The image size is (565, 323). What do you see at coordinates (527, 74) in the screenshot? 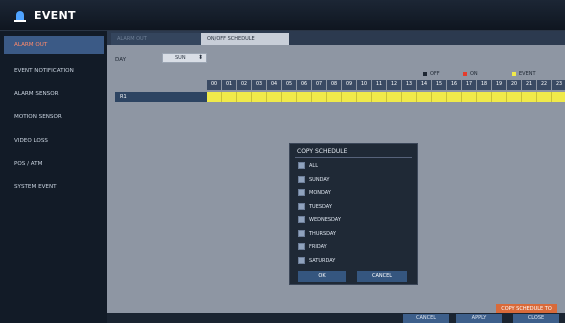
I see `legend-event-label: EVENT` at bounding box center [527, 74].